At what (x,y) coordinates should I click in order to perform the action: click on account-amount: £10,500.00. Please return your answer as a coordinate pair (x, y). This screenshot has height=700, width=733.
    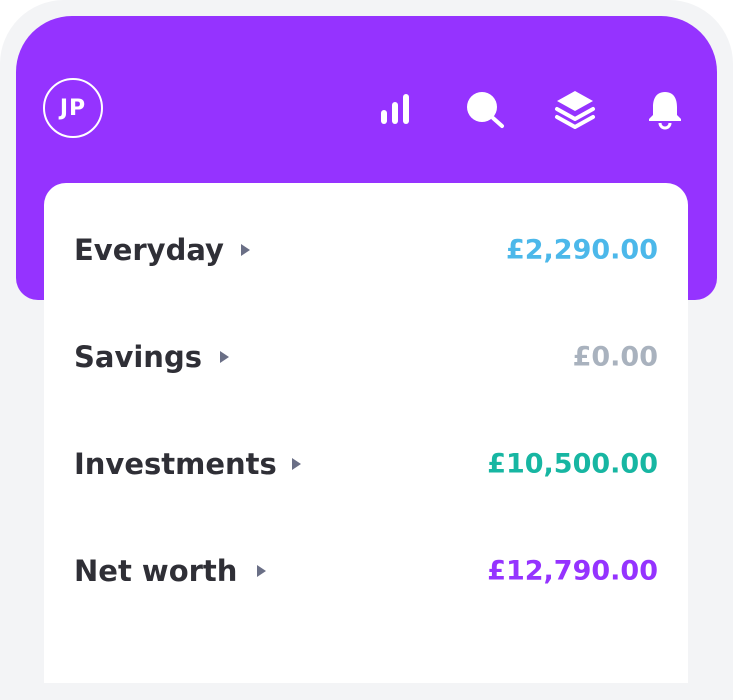
    Looking at the image, I should click on (572, 463).